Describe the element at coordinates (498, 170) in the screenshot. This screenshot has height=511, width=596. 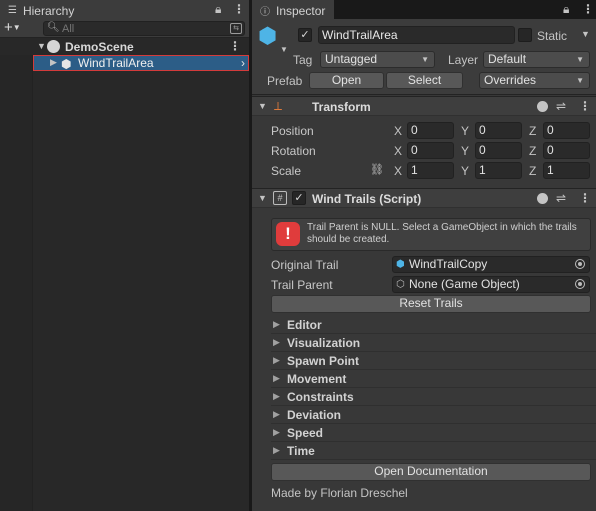
I see `scale-y-field: 1` at that location.